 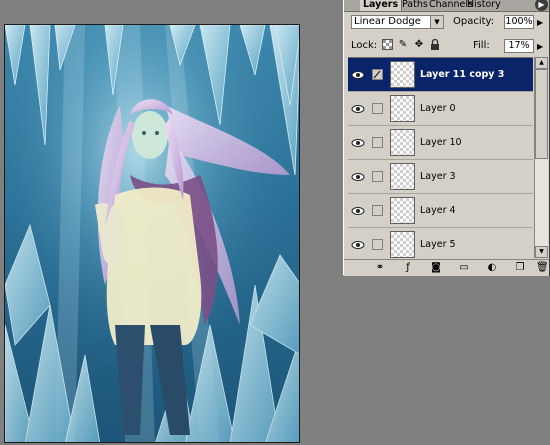 I want to click on palette-bottom-bar: ⚭ ƒ ◙ ▭ ◐ ❐ 🗑, so click(x=446, y=267).